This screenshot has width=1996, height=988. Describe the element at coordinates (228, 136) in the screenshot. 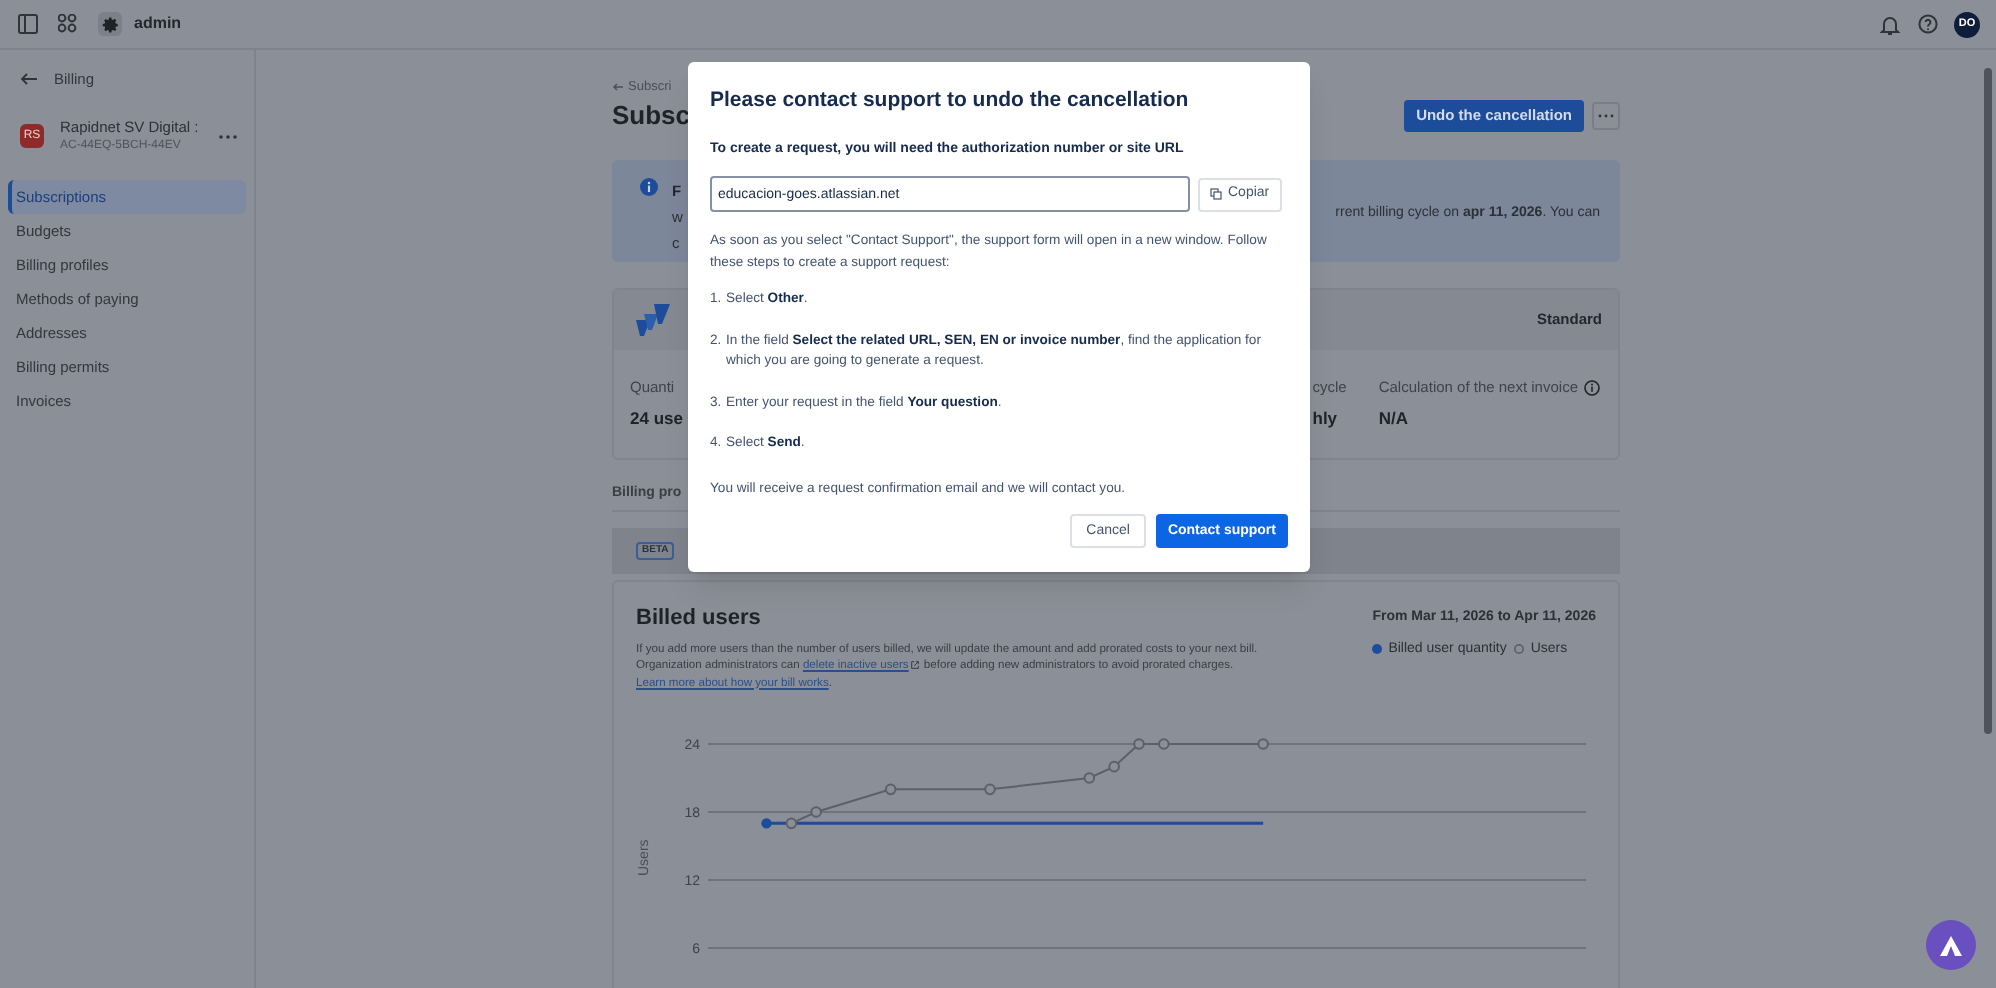

I see `more-icon` at that location.